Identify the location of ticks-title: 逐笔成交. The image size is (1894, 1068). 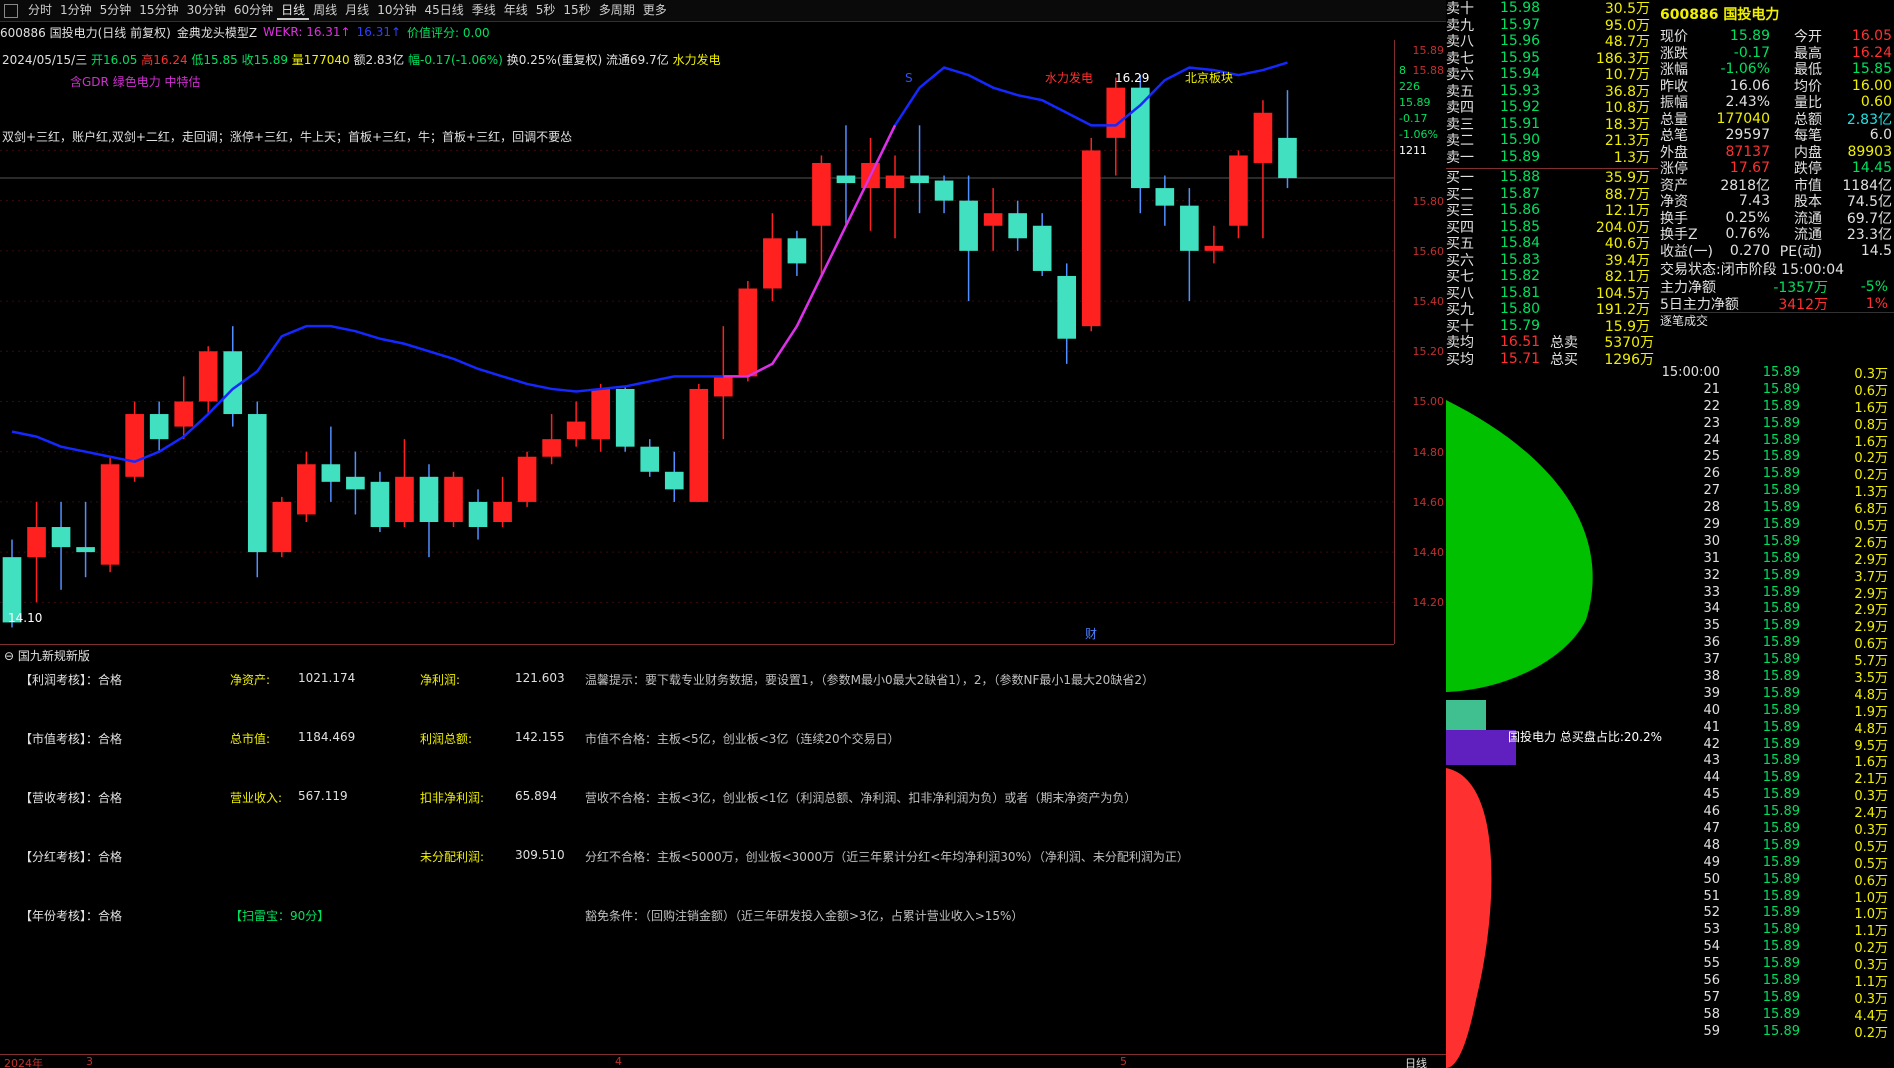
(1777, 320).